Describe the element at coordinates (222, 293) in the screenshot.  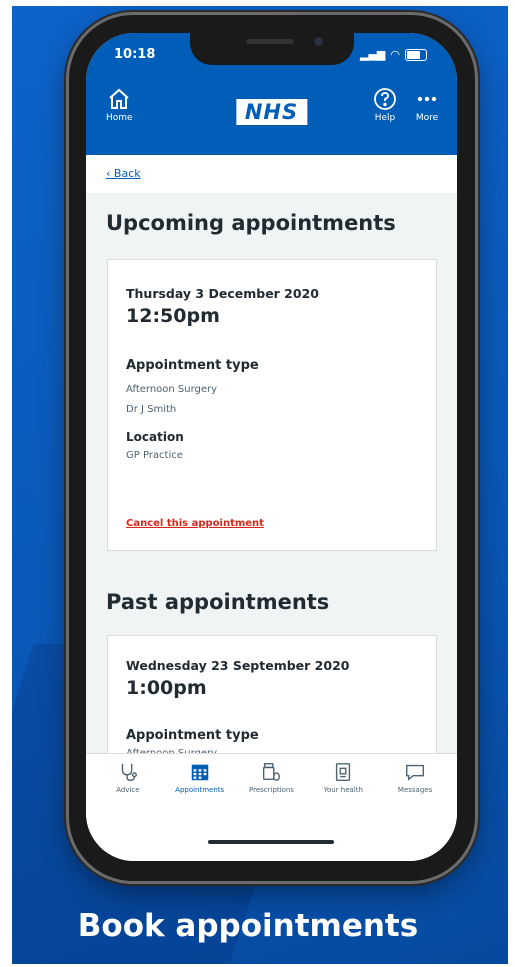
I see `upcoming-date: Thursday 3 December 2020` at that location.